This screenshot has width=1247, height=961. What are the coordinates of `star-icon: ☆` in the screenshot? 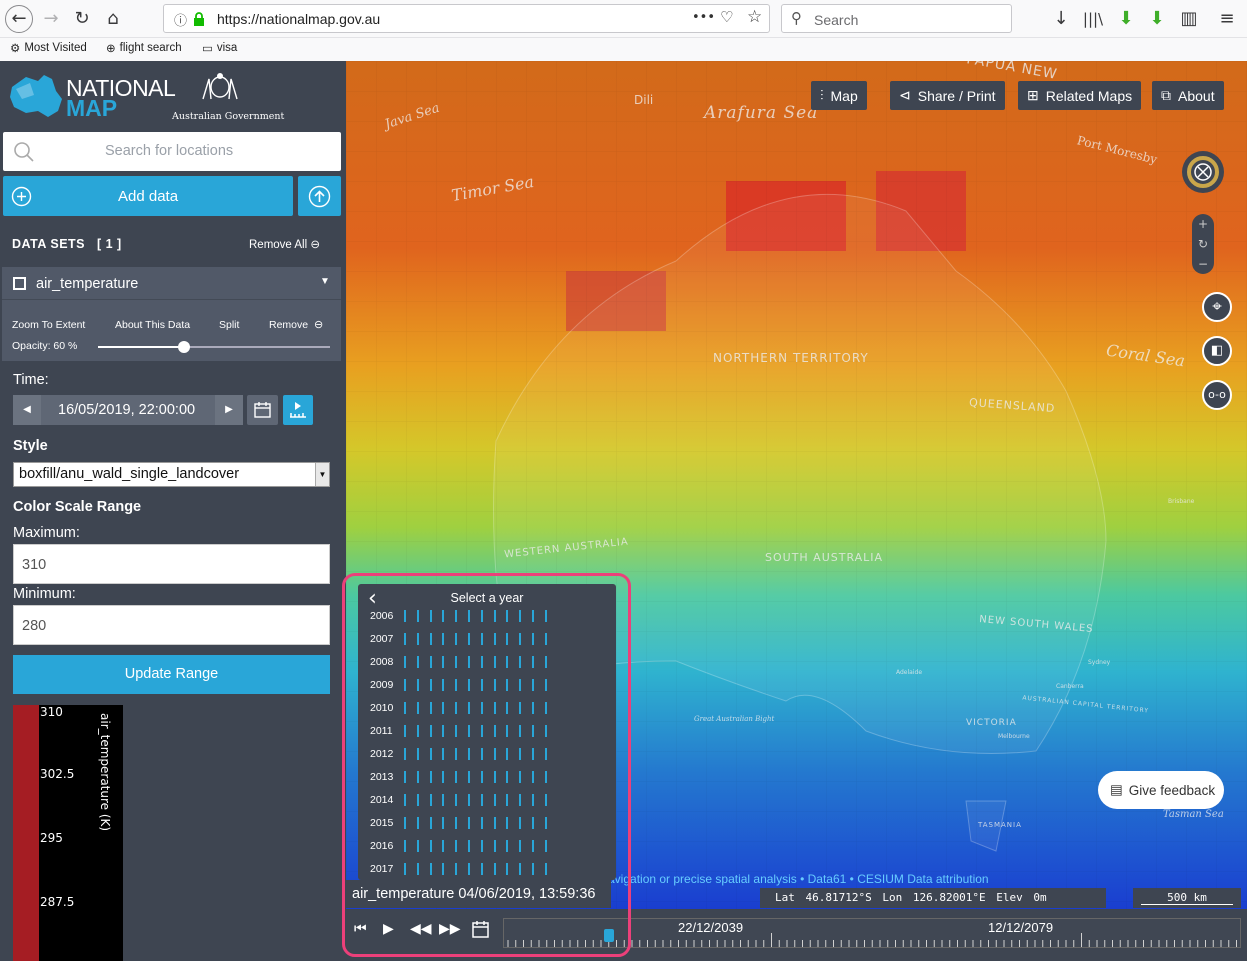 It's located at (754, 17).